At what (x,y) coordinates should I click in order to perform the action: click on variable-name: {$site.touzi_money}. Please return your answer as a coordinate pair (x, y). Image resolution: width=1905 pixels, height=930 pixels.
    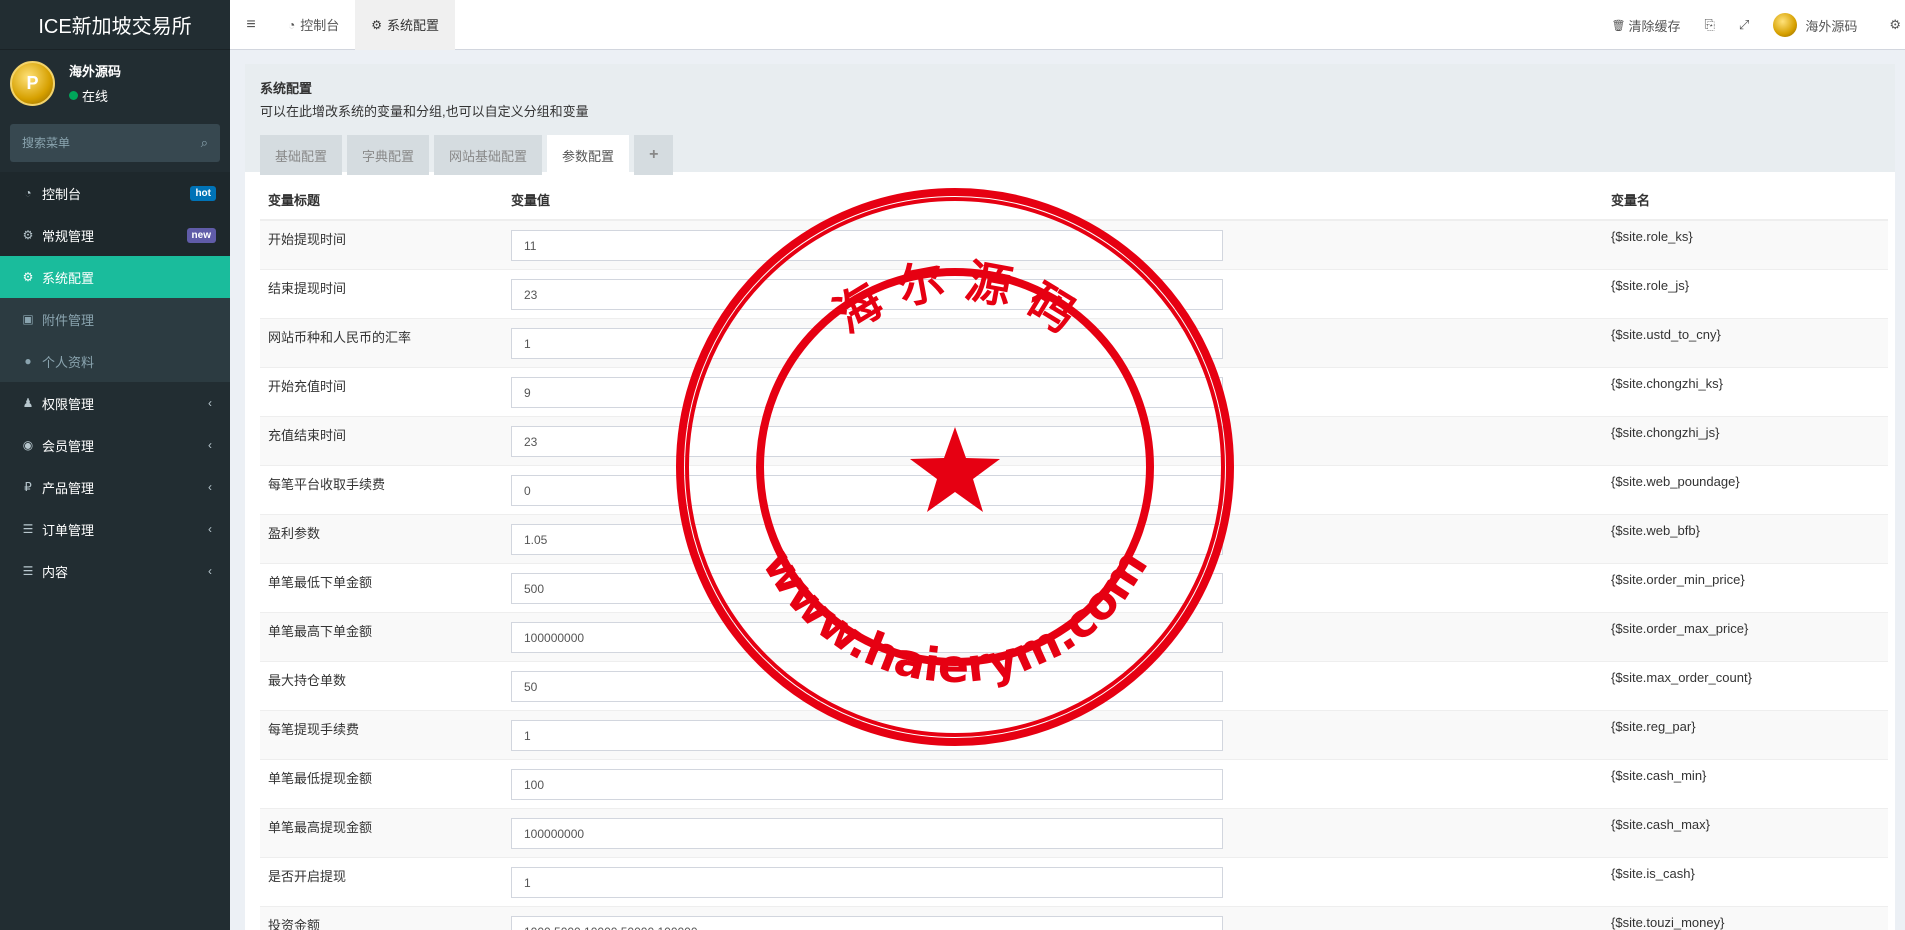
    Looking at the image, I should click on (1745, 918).